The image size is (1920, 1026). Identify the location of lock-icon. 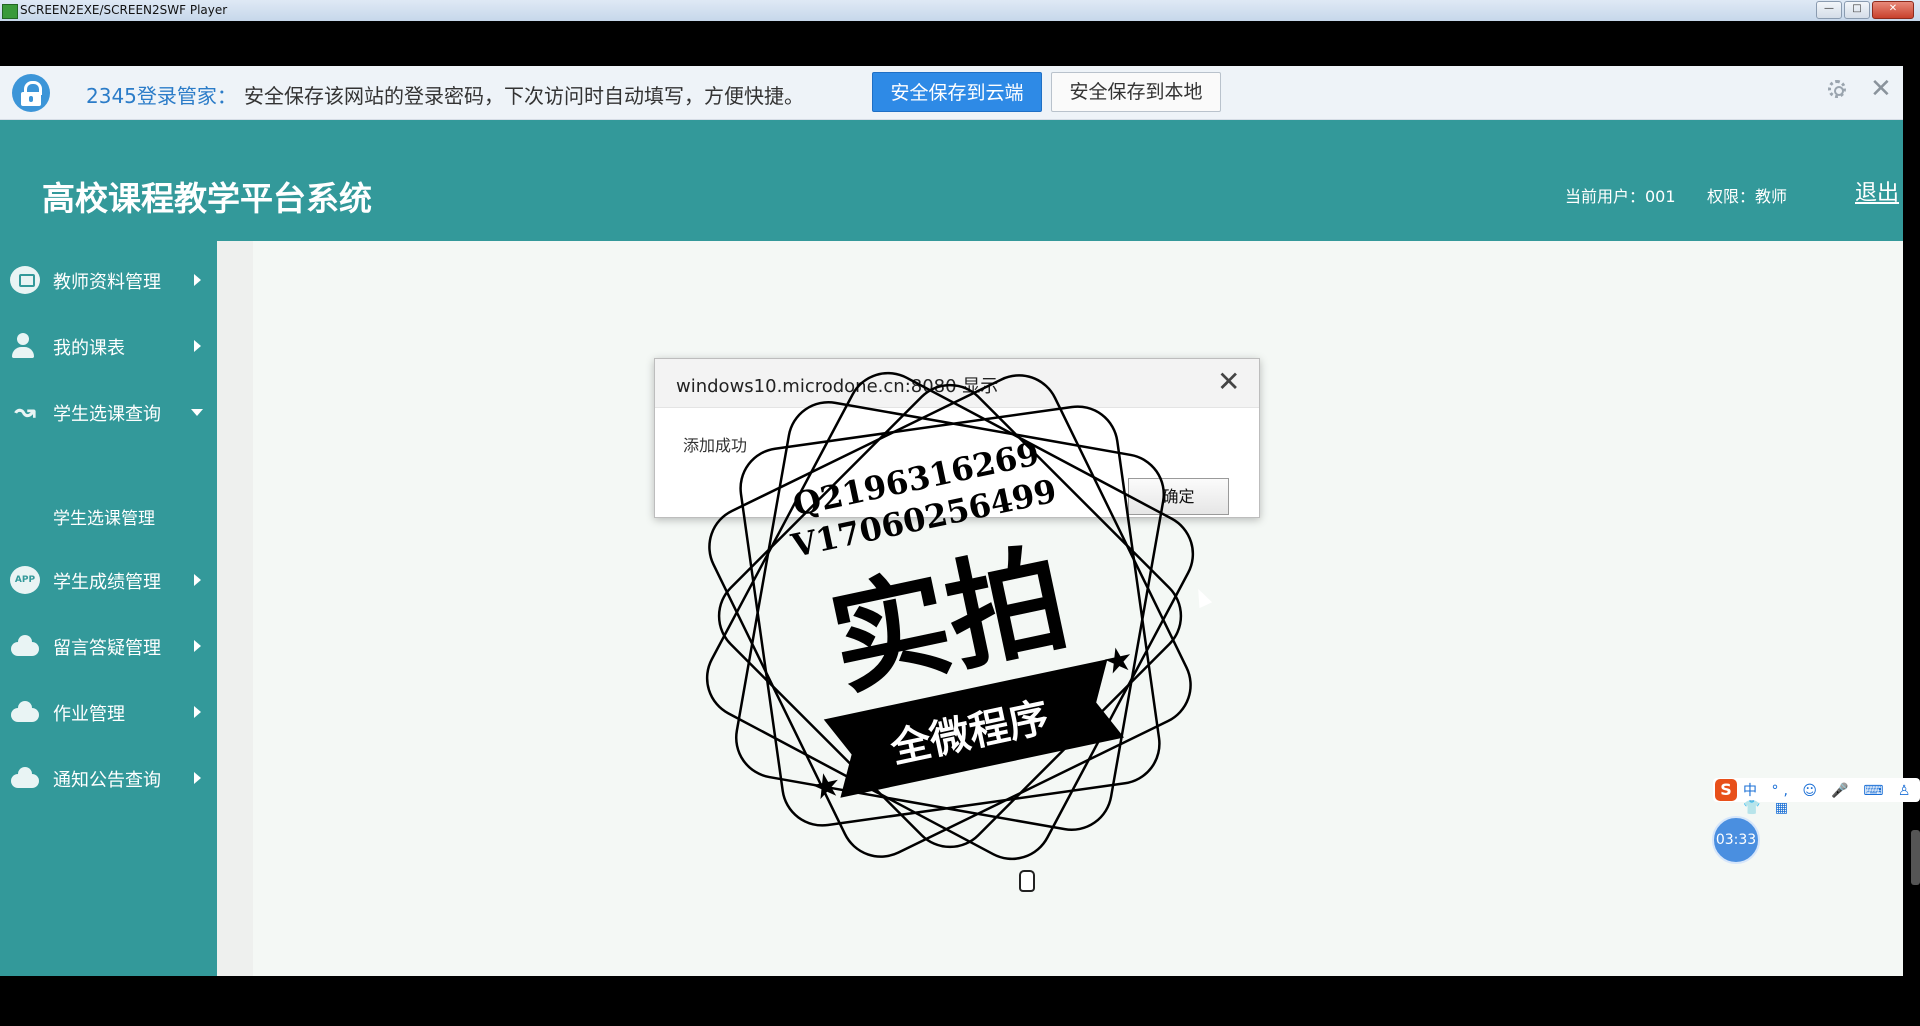
(31, 93).